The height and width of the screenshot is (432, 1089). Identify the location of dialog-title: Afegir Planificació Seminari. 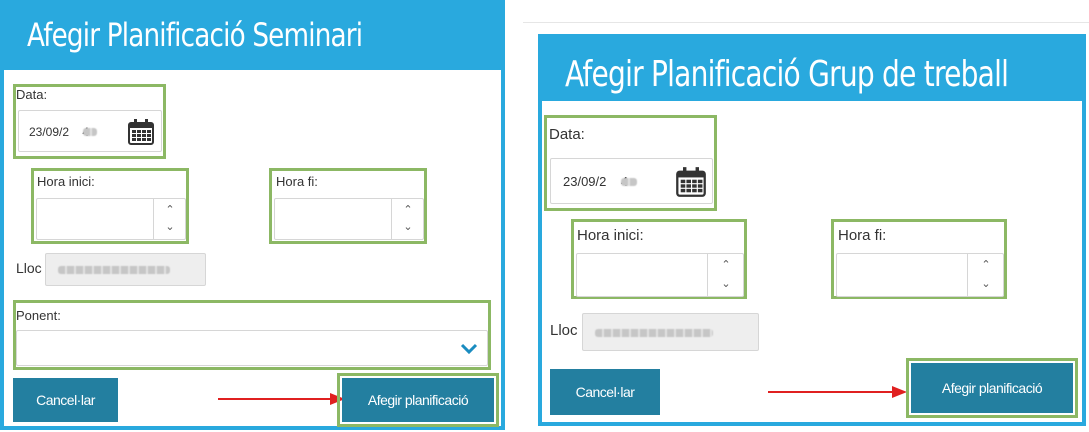
(195, 35).